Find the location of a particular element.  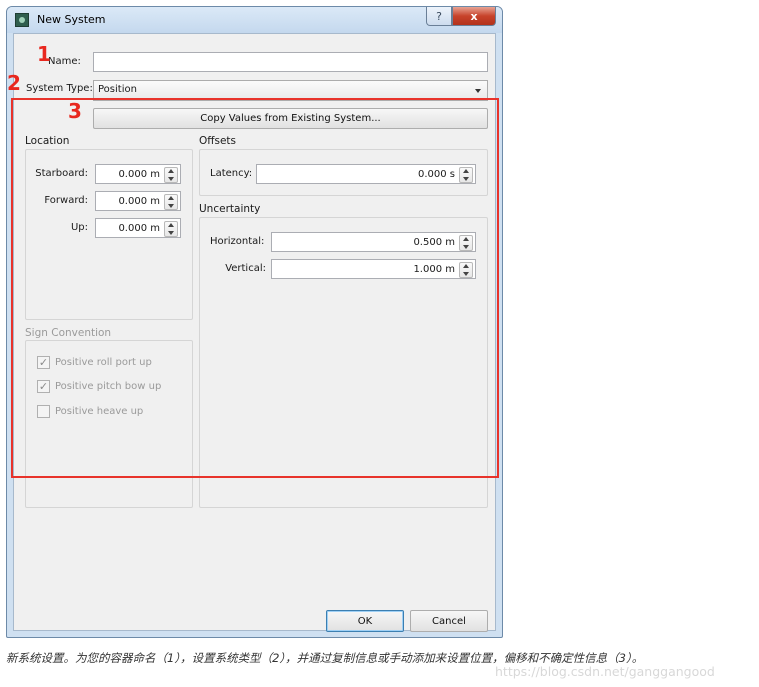

ok-button: OK is located at coordinates (365, 621).